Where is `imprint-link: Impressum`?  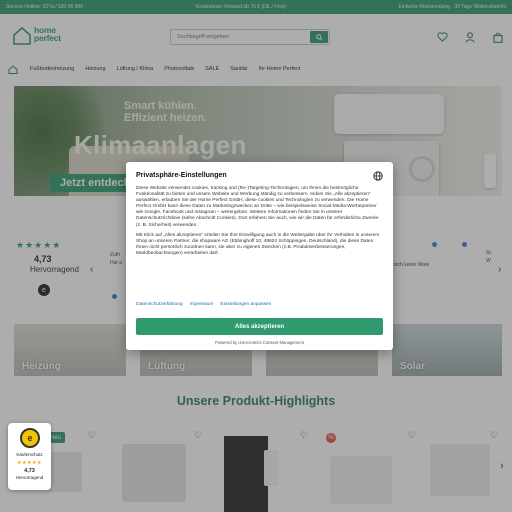 imprint-link: Impressum is located at coordinates (202, 304).